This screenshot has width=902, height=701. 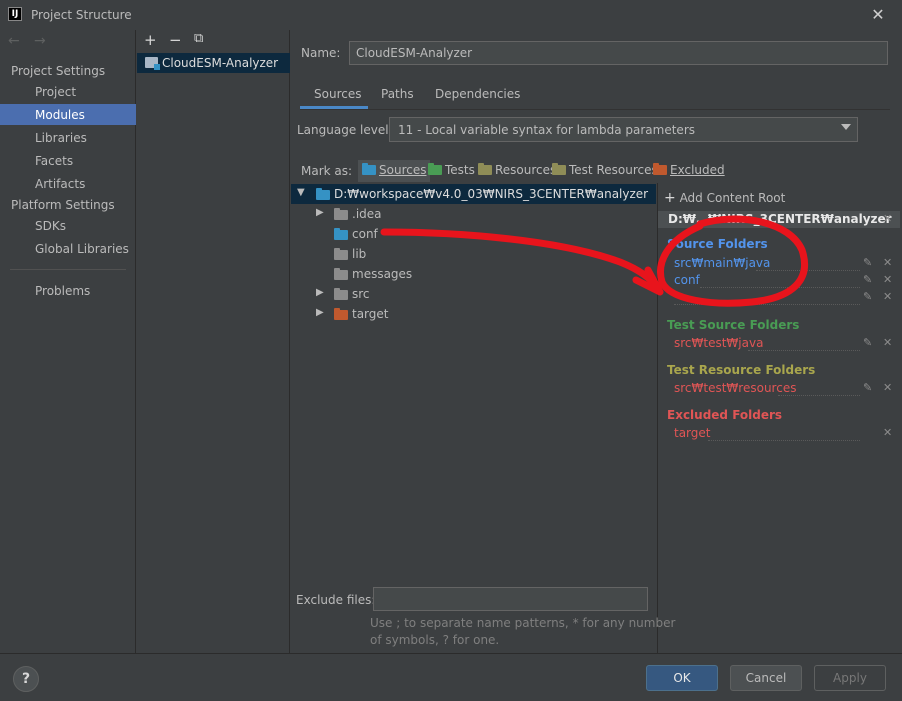 I want to click on nav-group-platform-settings: Platform Settings, so click(x=63, y=205).